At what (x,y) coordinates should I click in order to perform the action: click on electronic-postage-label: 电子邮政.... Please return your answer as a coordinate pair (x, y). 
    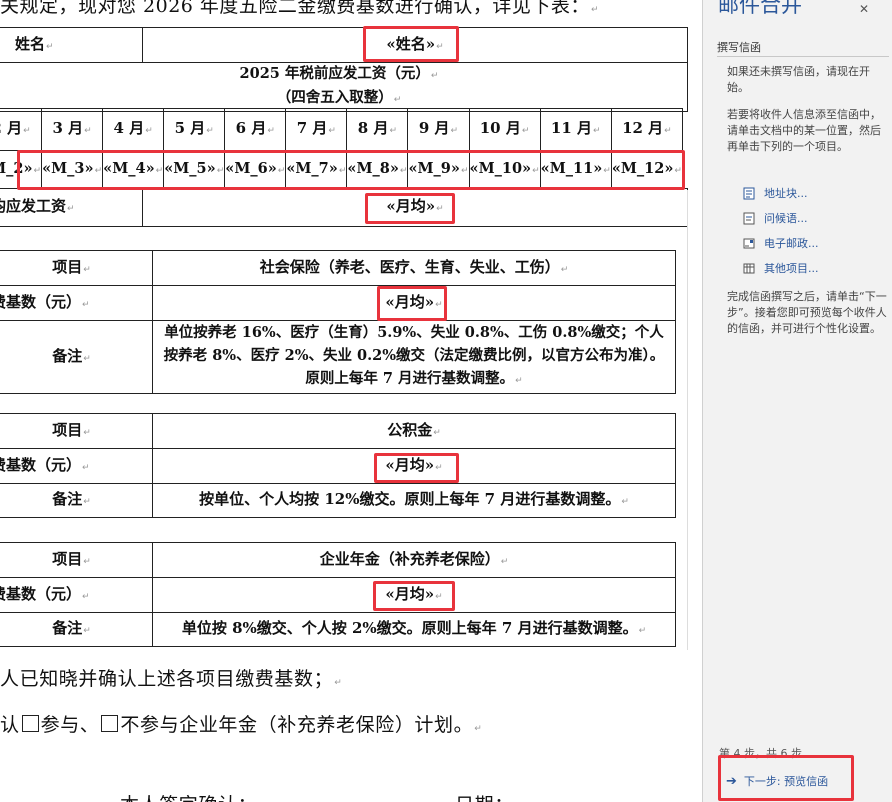
    Looking at the image, I should click on (791, 243).